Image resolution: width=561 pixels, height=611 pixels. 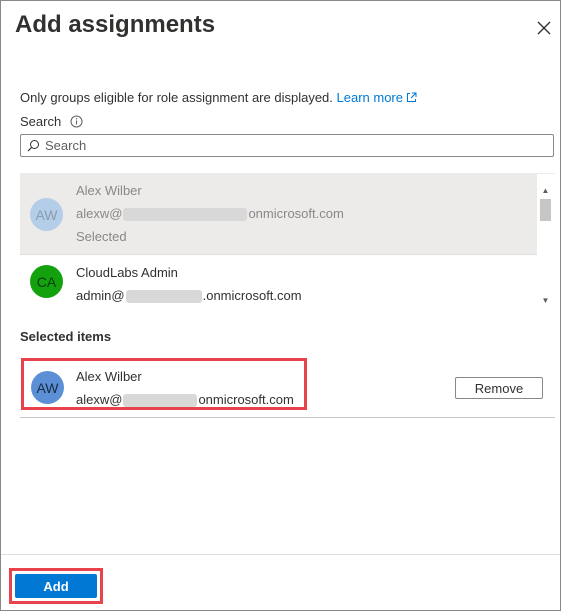 I want to click on info-icon, so click(x=76, y=121).